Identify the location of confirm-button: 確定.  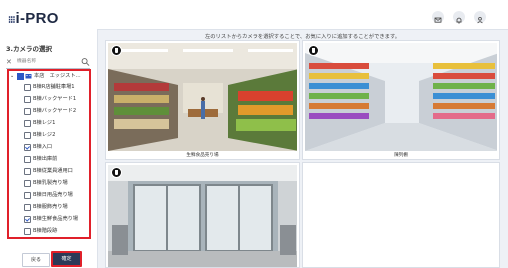
(66, 259).